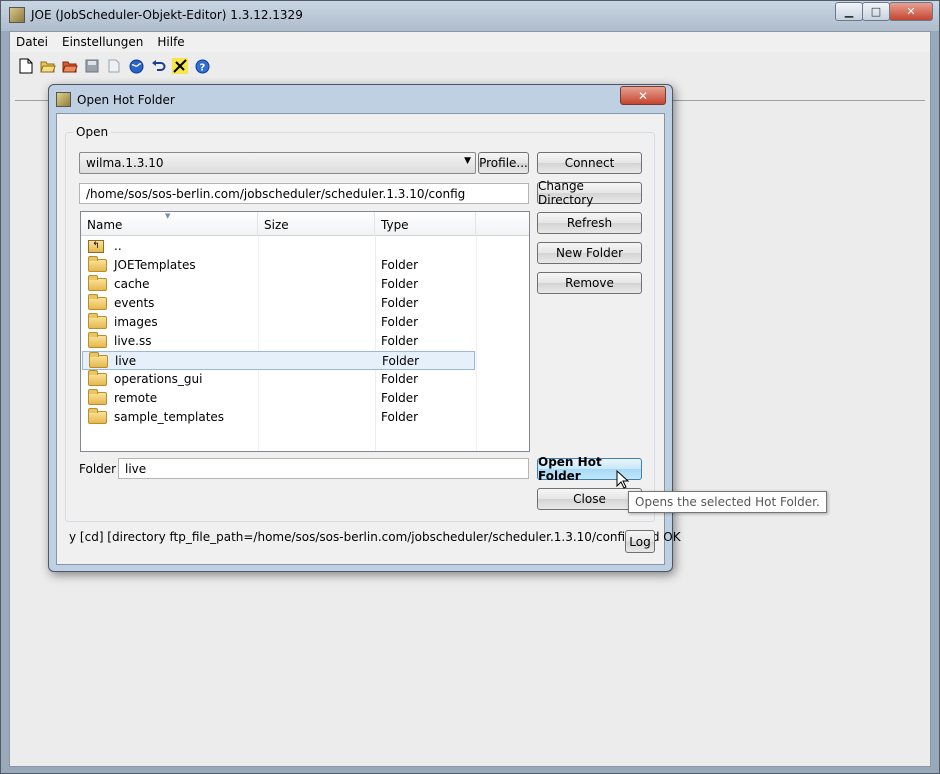 Image resolution: width=940 pixels, height=774 pixels. I want to click on row-name: .., so click(118, 246).